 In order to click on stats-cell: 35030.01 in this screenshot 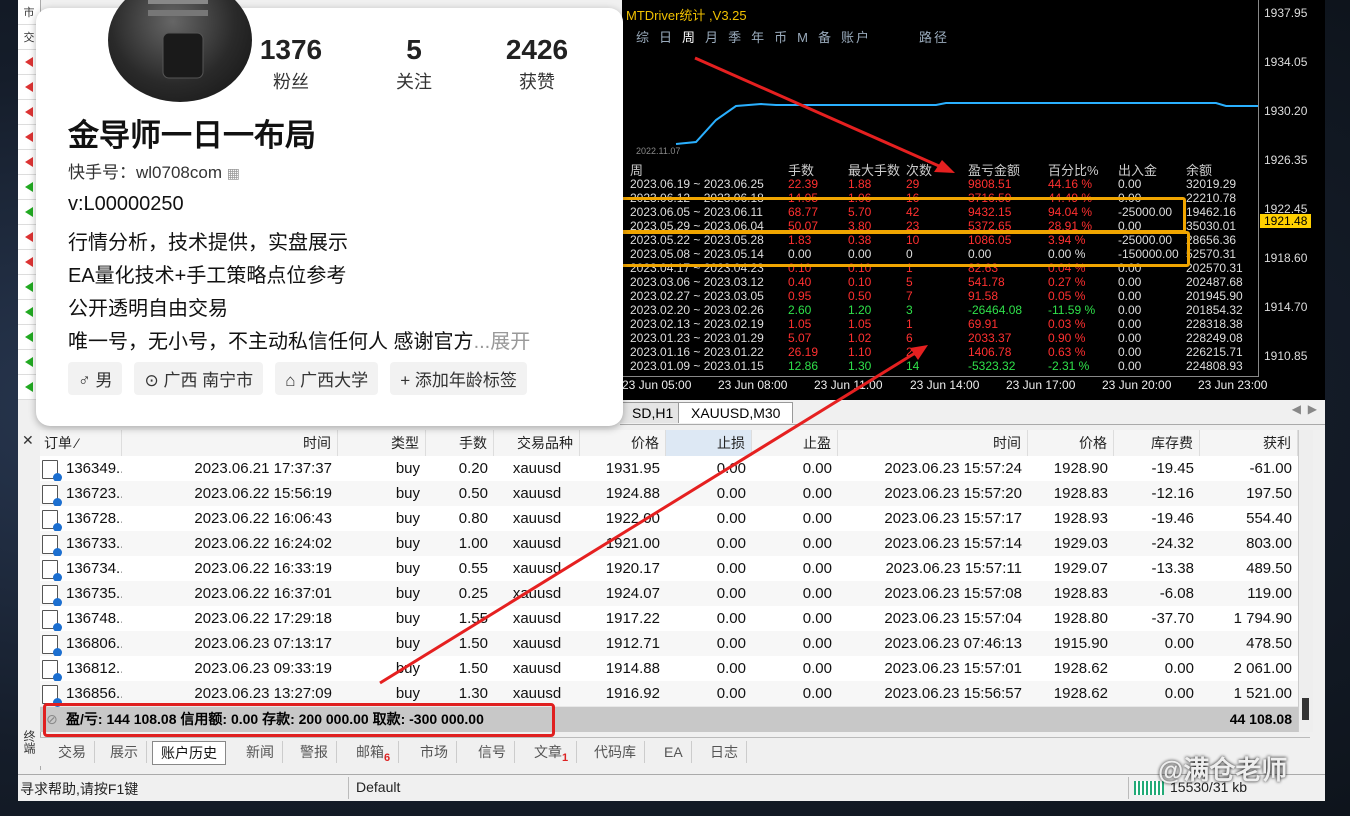, I will do `click(1211, 226)`.